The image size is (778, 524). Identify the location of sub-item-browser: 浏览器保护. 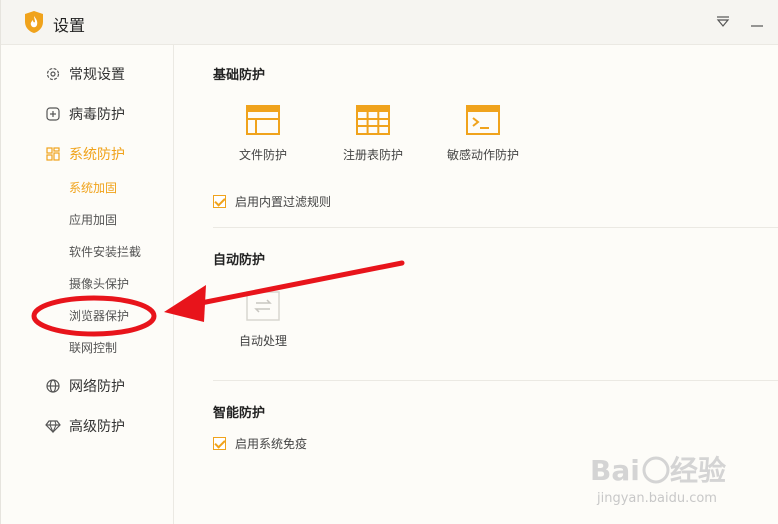
(99, 316).